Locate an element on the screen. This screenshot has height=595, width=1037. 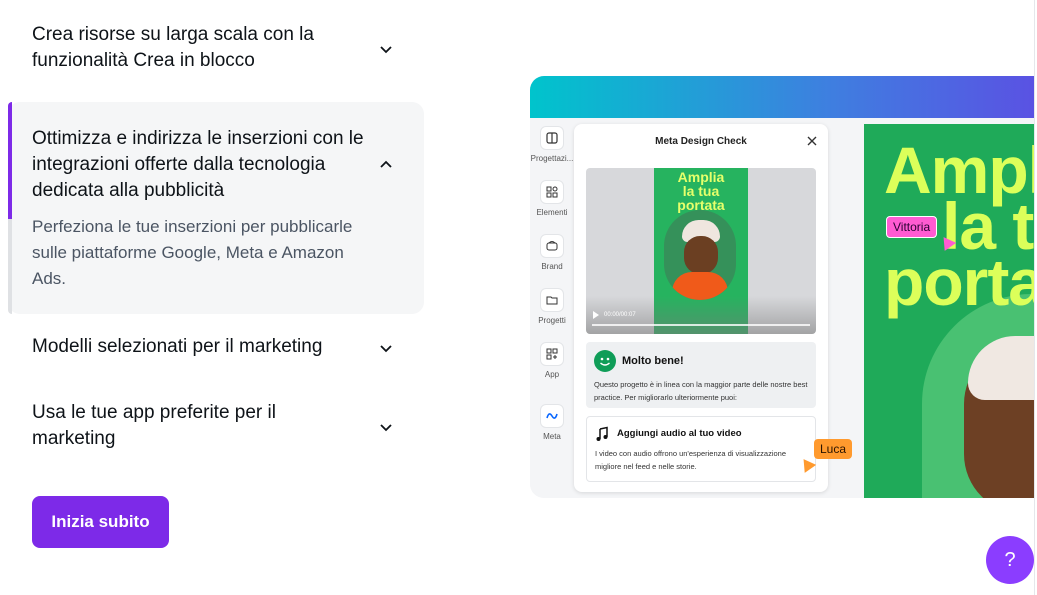
layout-icon is located at coordinates (552, 138).